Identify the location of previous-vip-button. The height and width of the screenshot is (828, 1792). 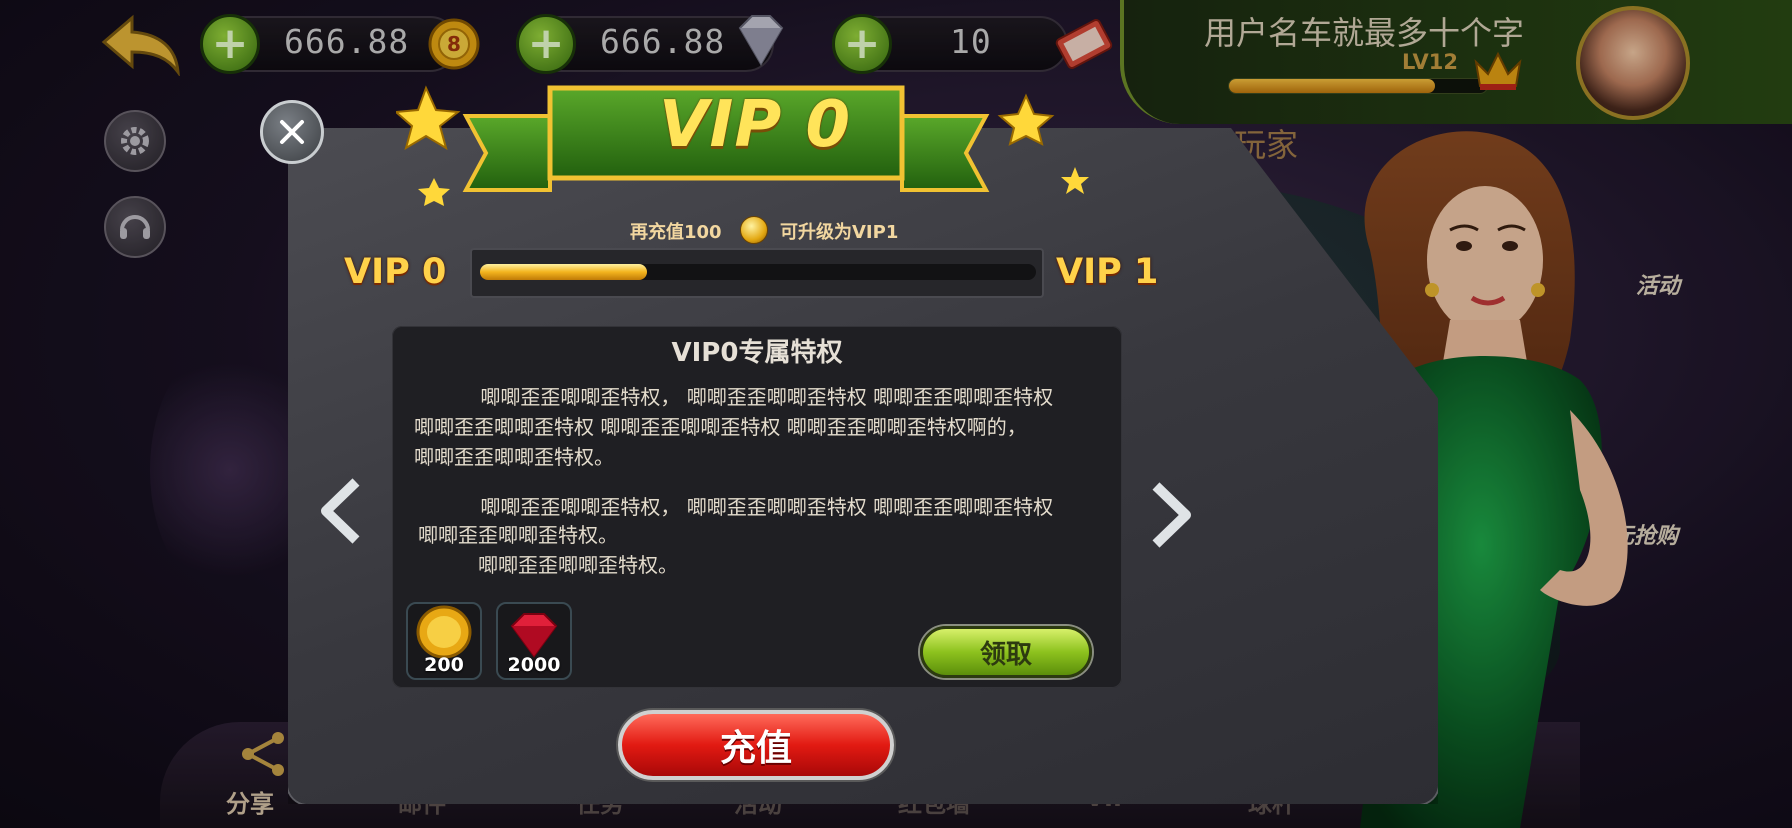
(341, 511).